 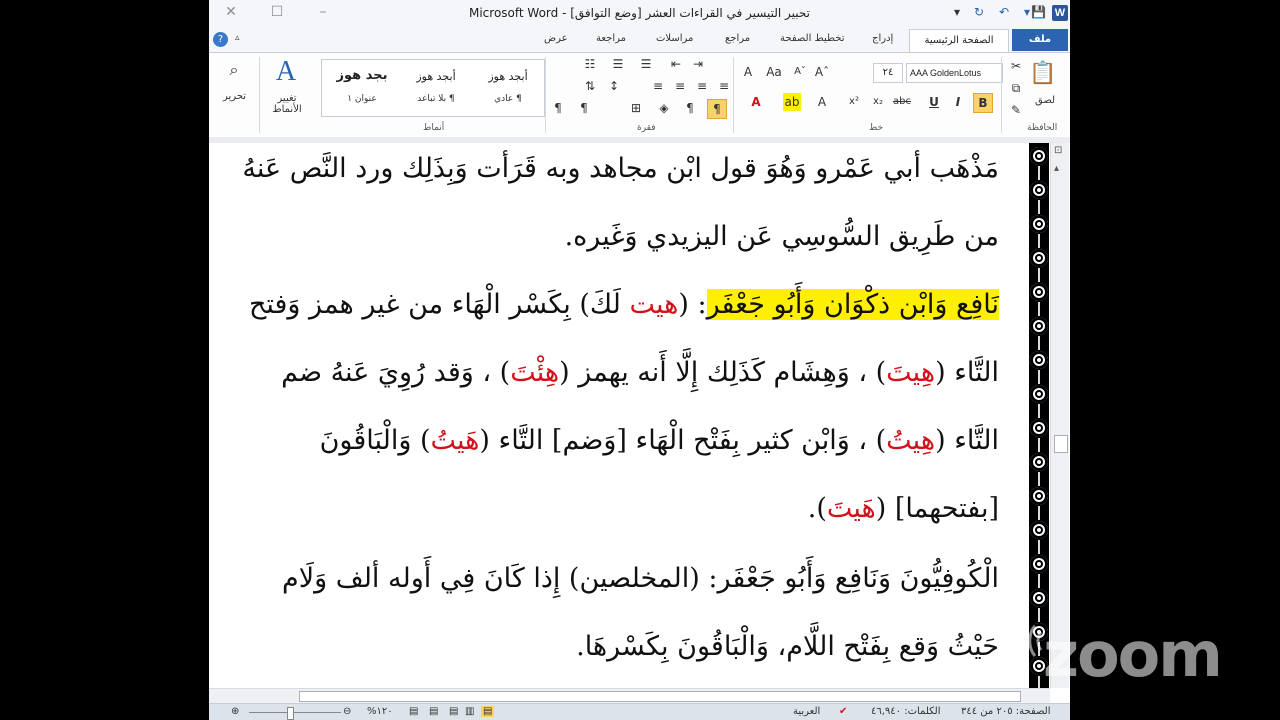 I want to click on align-center-icon: ≡, so click(x=680, y=86).